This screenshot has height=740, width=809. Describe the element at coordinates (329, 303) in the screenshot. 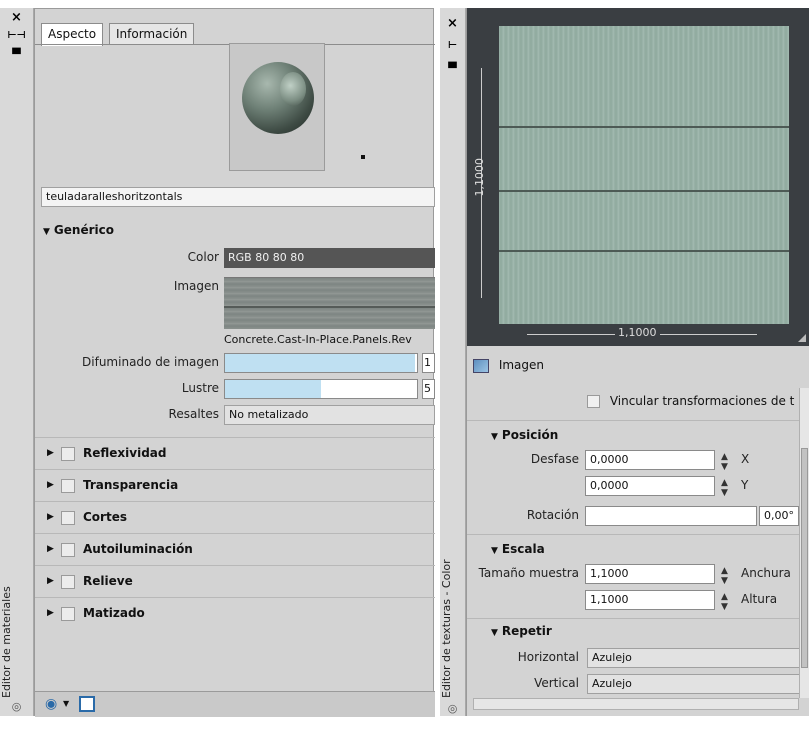

I see `image-swatch` at that location.